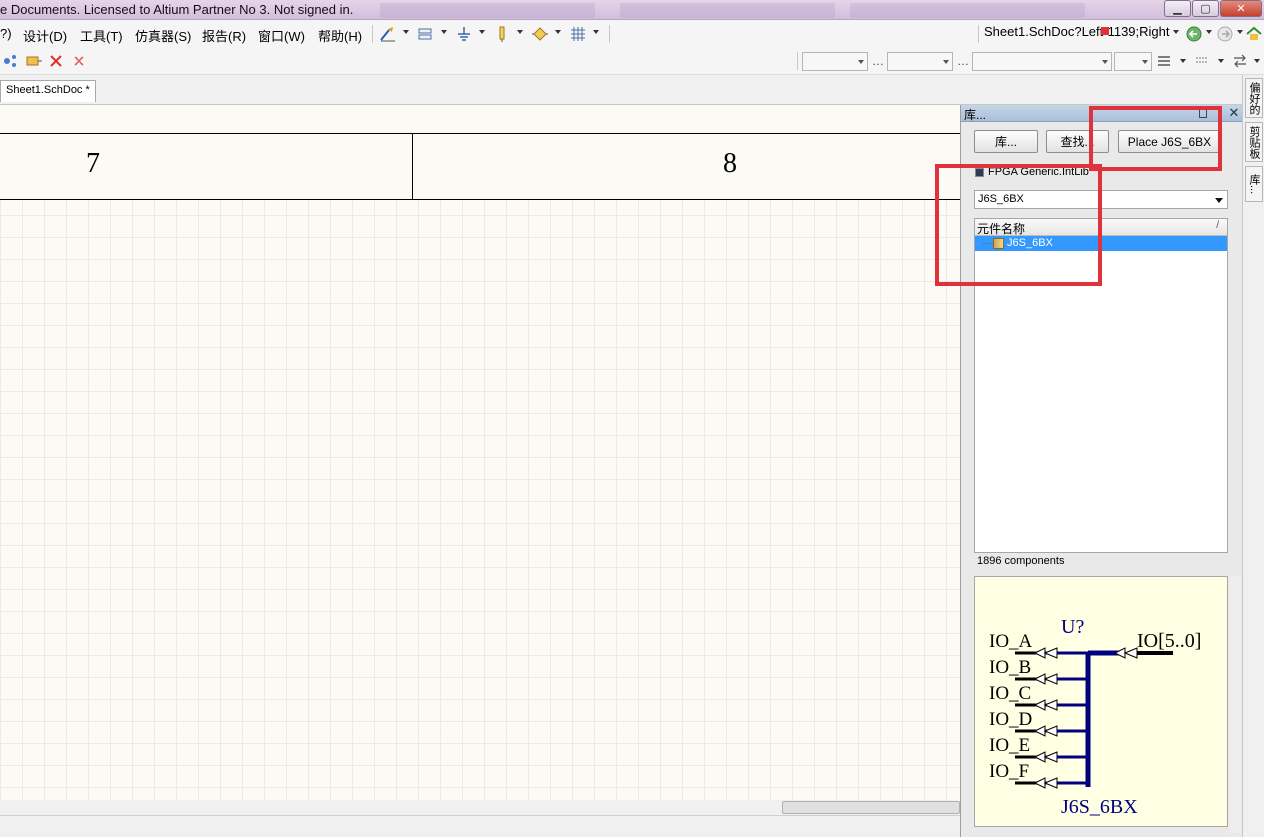  Describe the element at coordinates (480, 807) in the screenshot. I see `horizontal-scrollbar` at that location.